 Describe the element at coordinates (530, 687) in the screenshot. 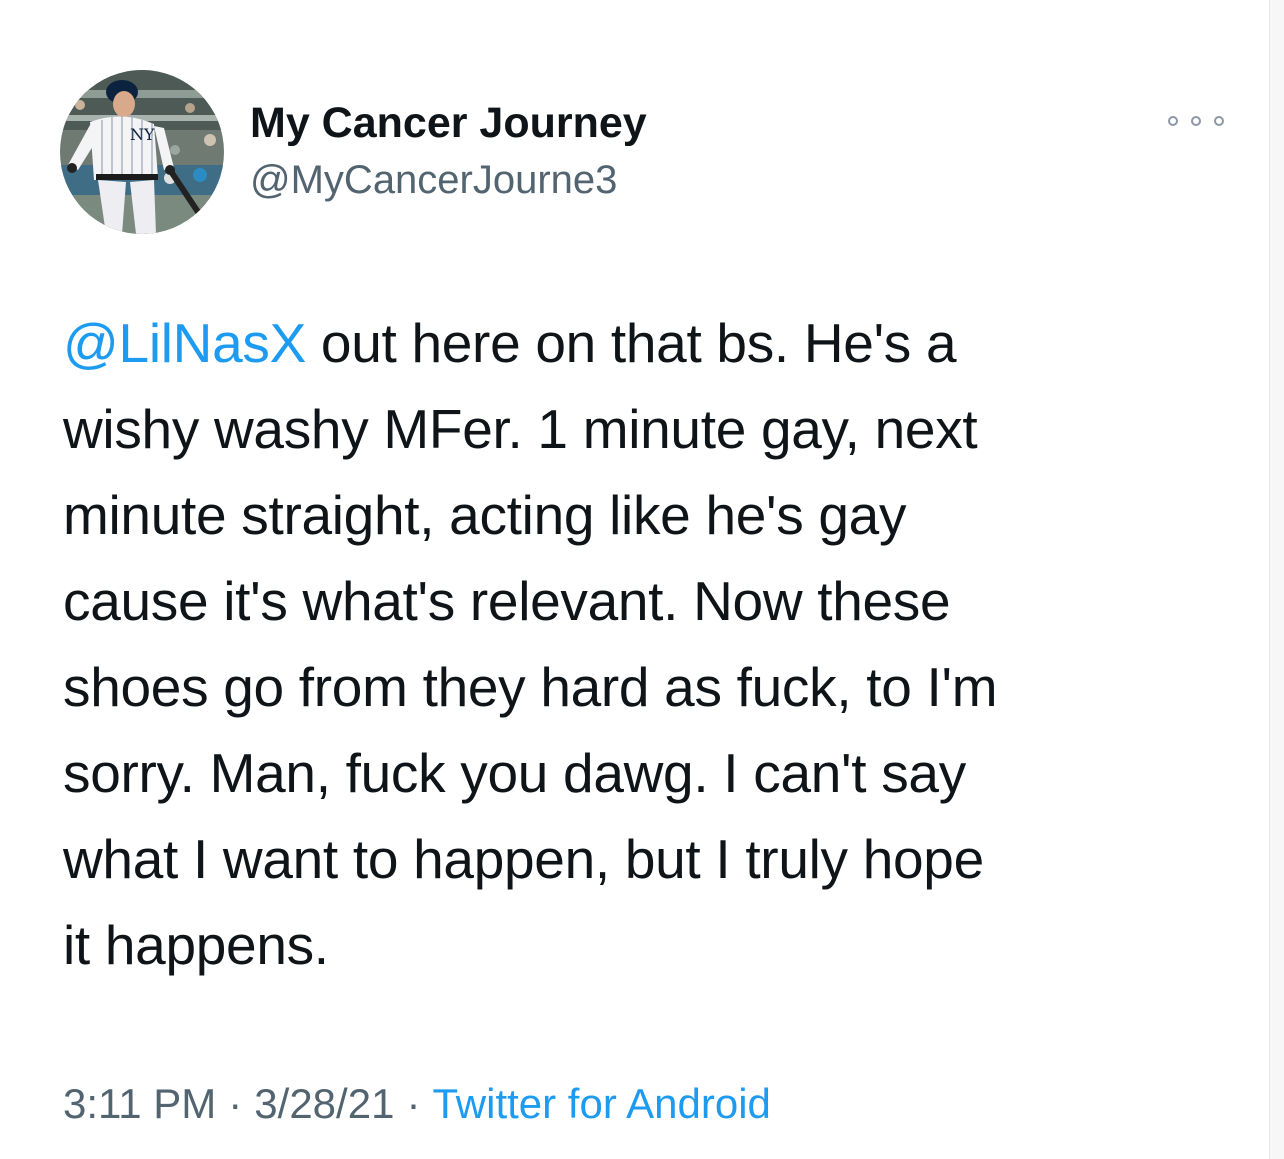

I see `tweet-line: shoes go from they hard as fuck, to I'm` at that location.